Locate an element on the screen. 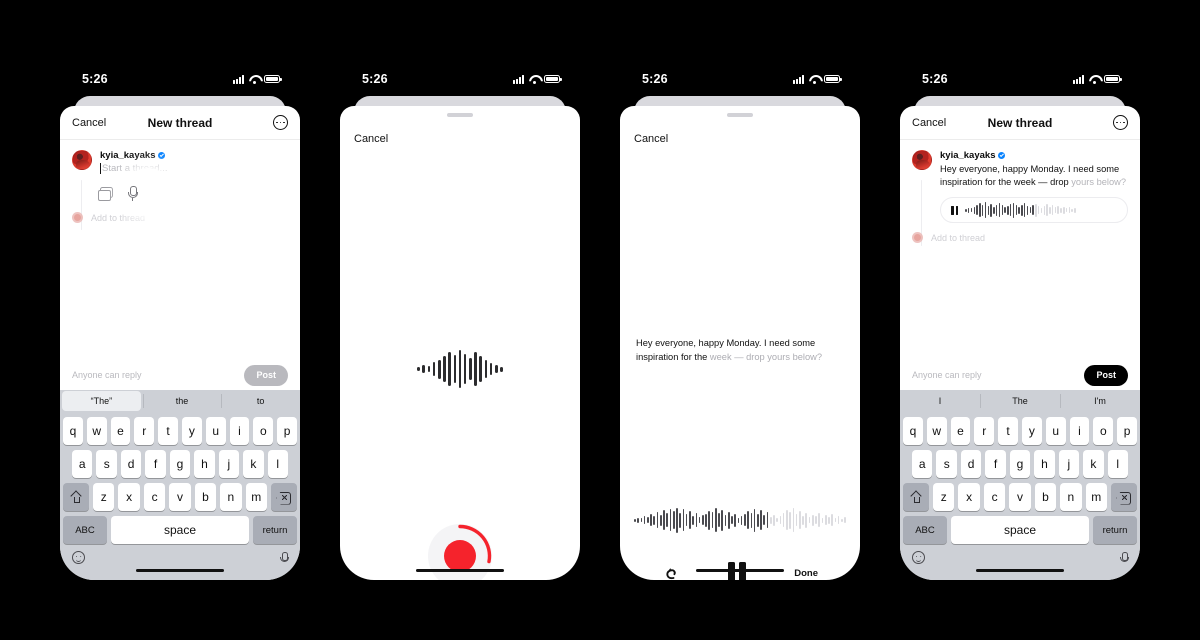 This screenshot has width=1200, height=640. suggestion-0: “The” is located at coordinates (101, 401).